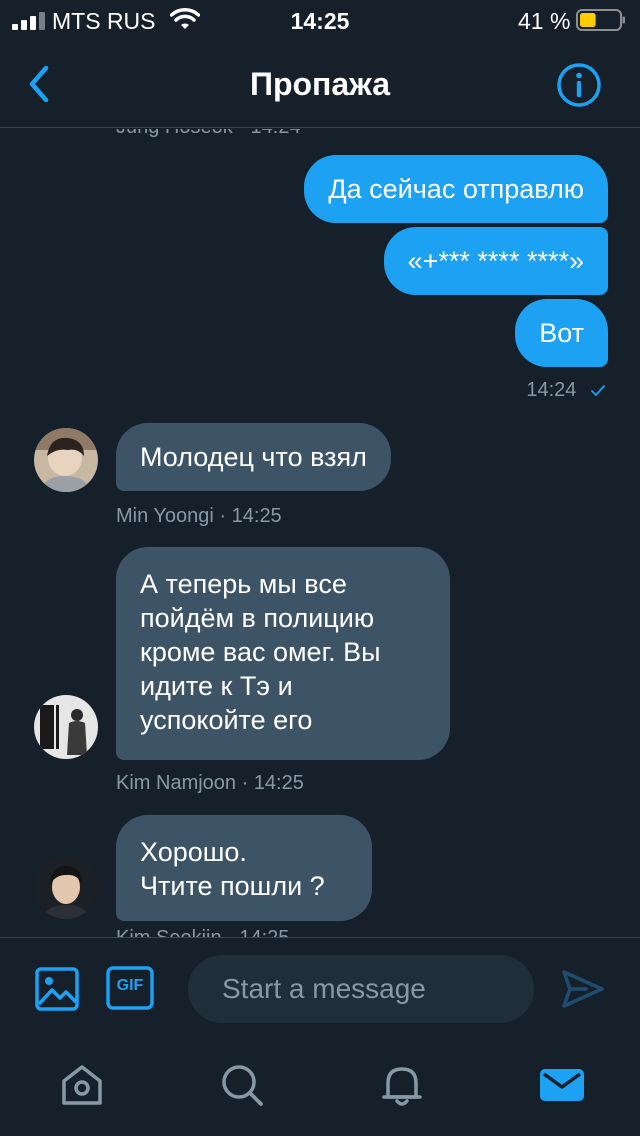 This screenshot has height=1136, width=640. What do you see at coordinates (232, 869) in the screenshot?
I see `message-text: Хорошо. Чтите пошли ?` at bounding box center [232, 869].